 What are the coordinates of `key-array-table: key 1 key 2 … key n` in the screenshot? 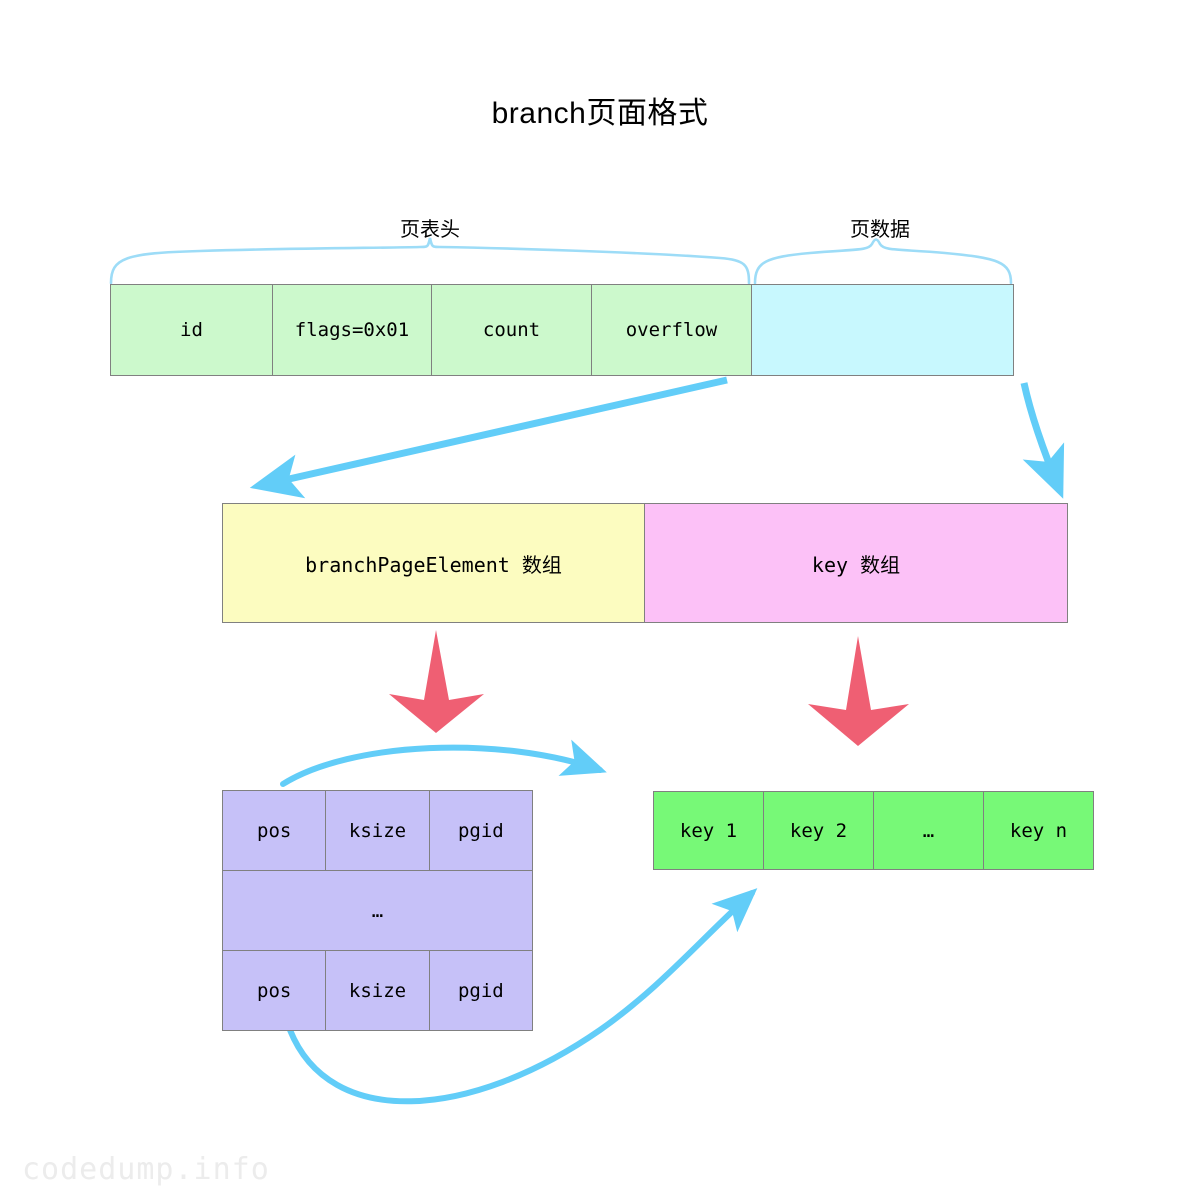 It's located at (873, 830).